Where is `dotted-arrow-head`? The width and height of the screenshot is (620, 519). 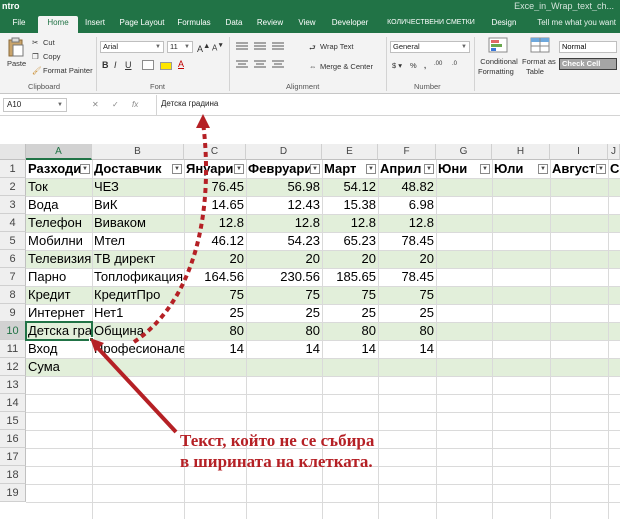 dotted-arrow-head is located at coordinates (203, 121).